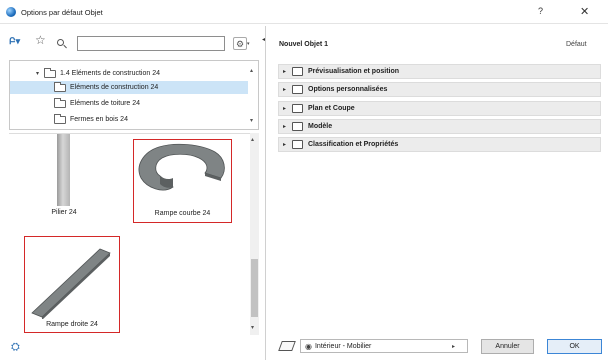 The height and width of the screenshot is (360, 608). I want to click on cancel-button: Annuler, so click(507, 346).